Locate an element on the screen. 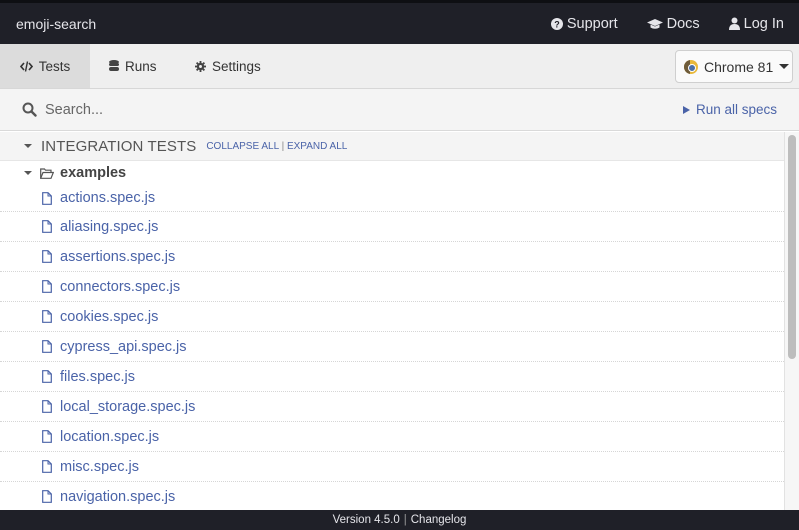 The image size is (799, 530). run-all-specs-button: Run all specs is located at coordinates (729, 109).